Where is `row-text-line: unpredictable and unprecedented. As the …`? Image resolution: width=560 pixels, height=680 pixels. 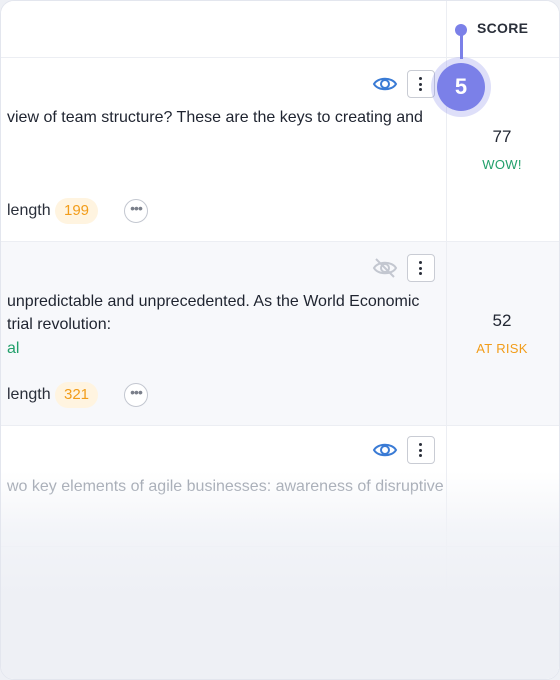 row-text-line: unpredictable and unprecedented. As the … is located at coordinates (213, 301).